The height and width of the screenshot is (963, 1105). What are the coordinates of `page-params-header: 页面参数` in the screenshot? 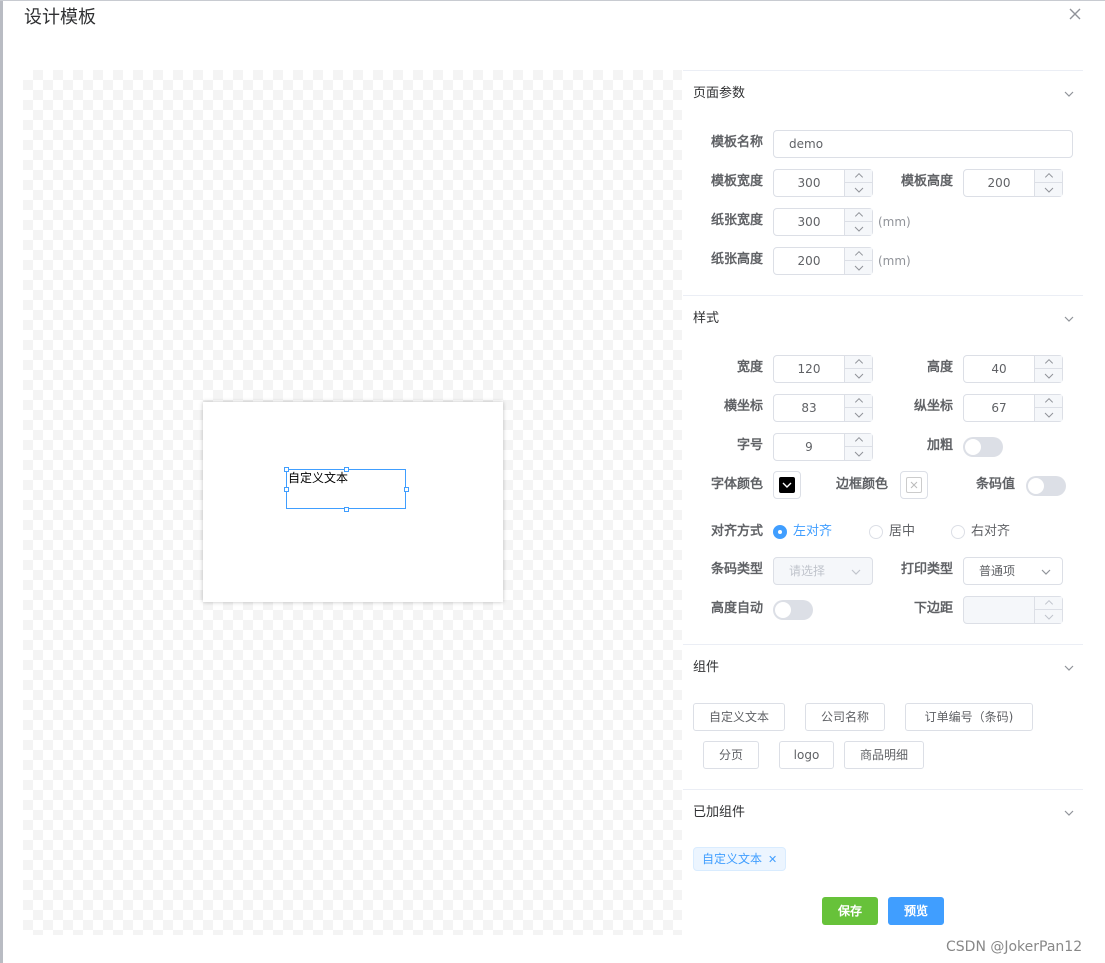 It's located at (883, 93).